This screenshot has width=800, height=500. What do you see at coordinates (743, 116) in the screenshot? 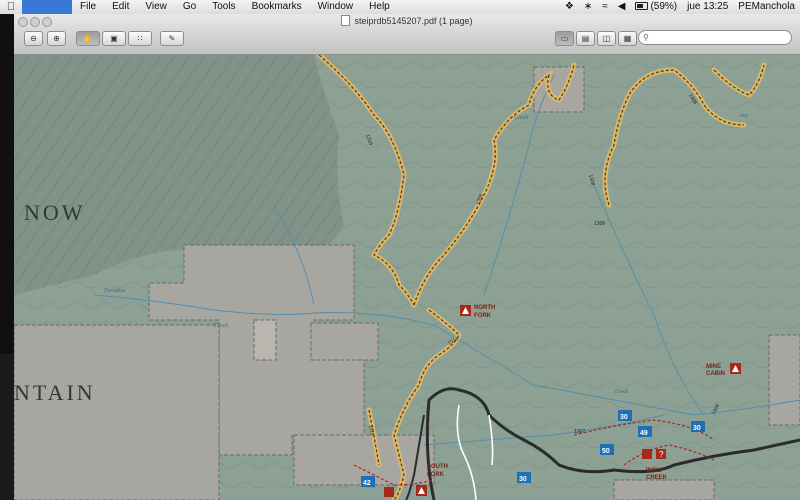
I see `label-aux: Aux` at bounding box center [743, 116].